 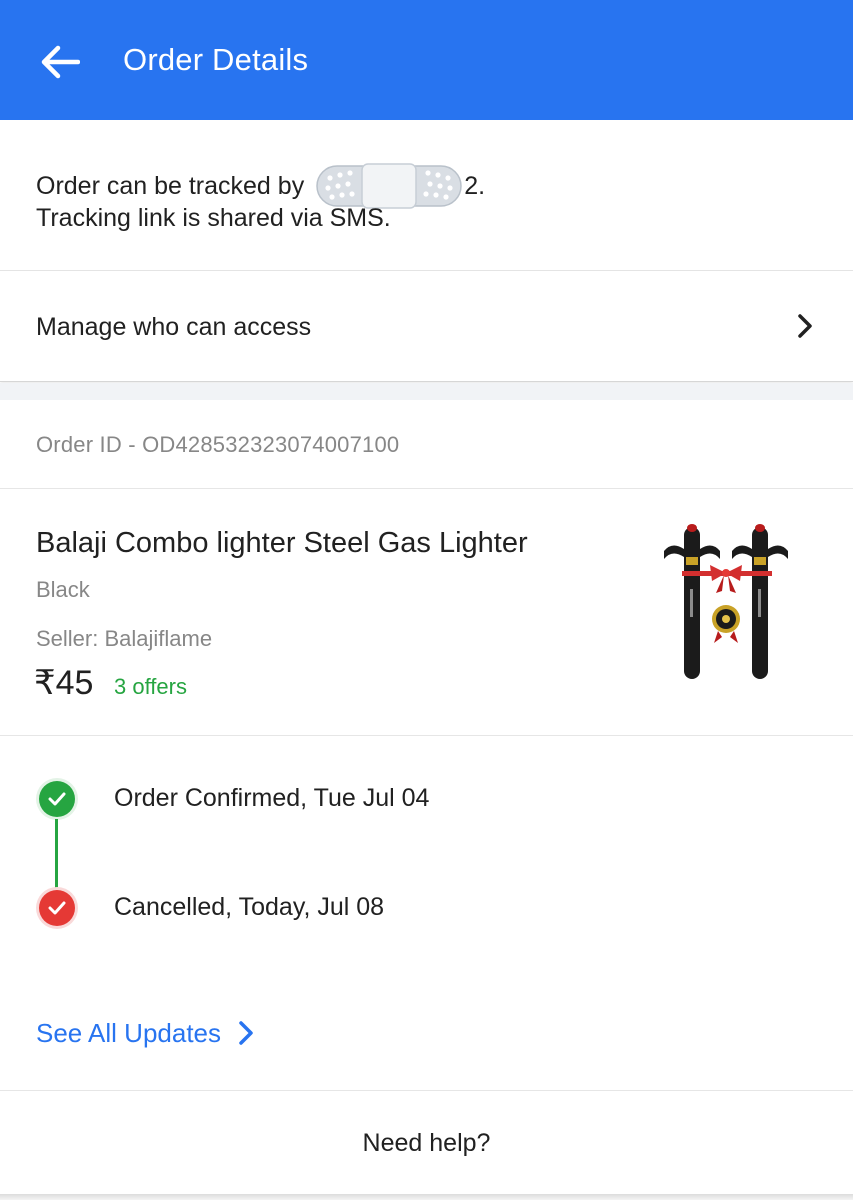 I want to click on manage-access-label: Manage who can access, so click(x=174, y=327).